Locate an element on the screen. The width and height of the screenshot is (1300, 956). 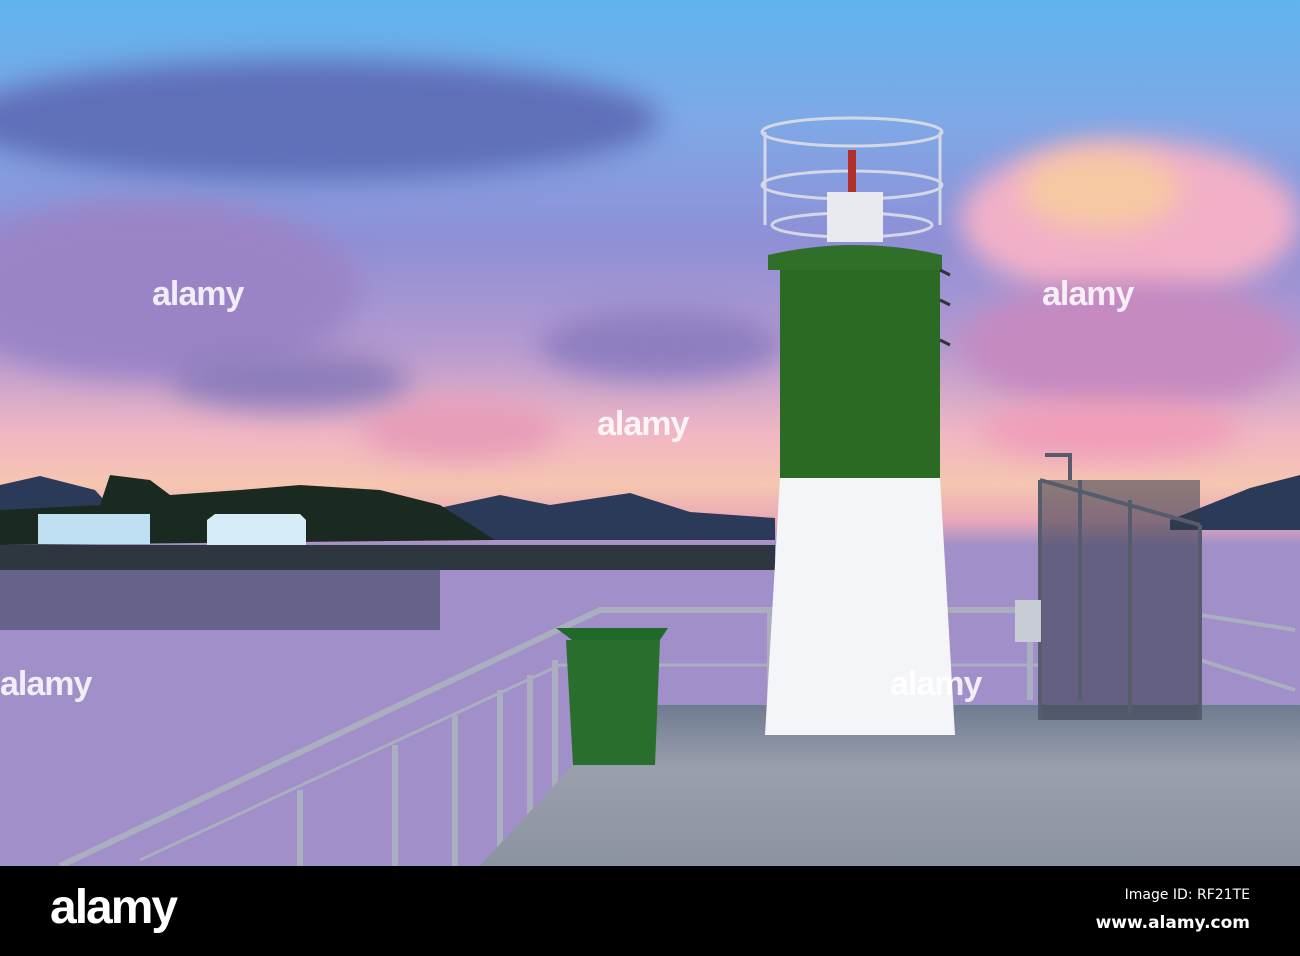
lighthouse is located at coordinates (857, 425).